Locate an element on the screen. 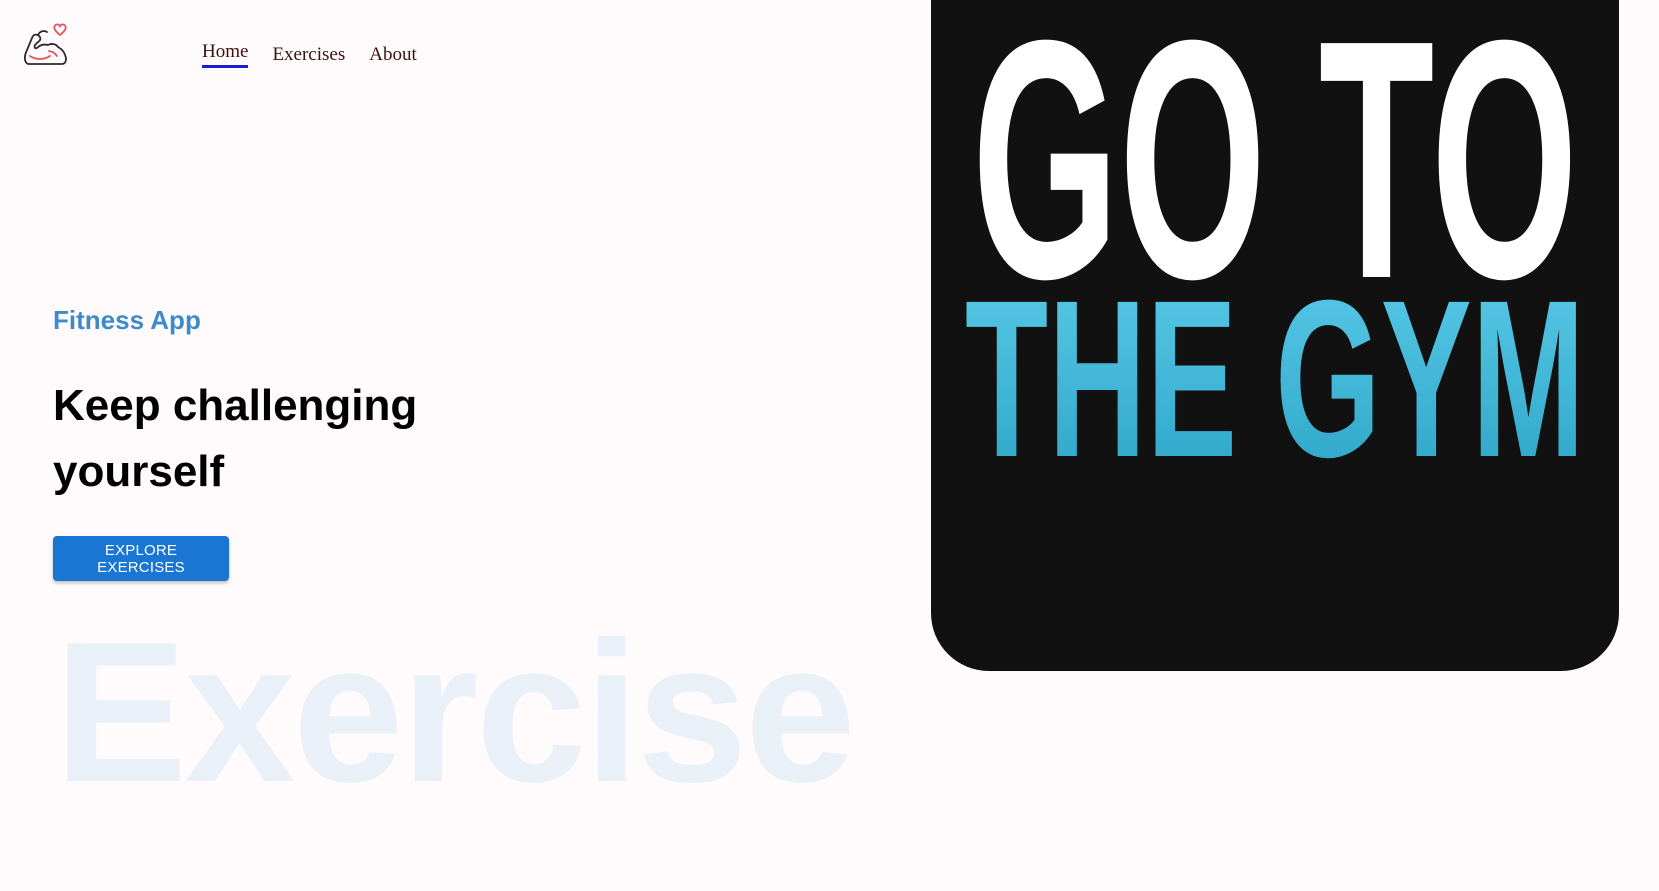 Image resolution: width=1659 pixels, height=891 pixels. app-logo is located at coordinates (46, 43).